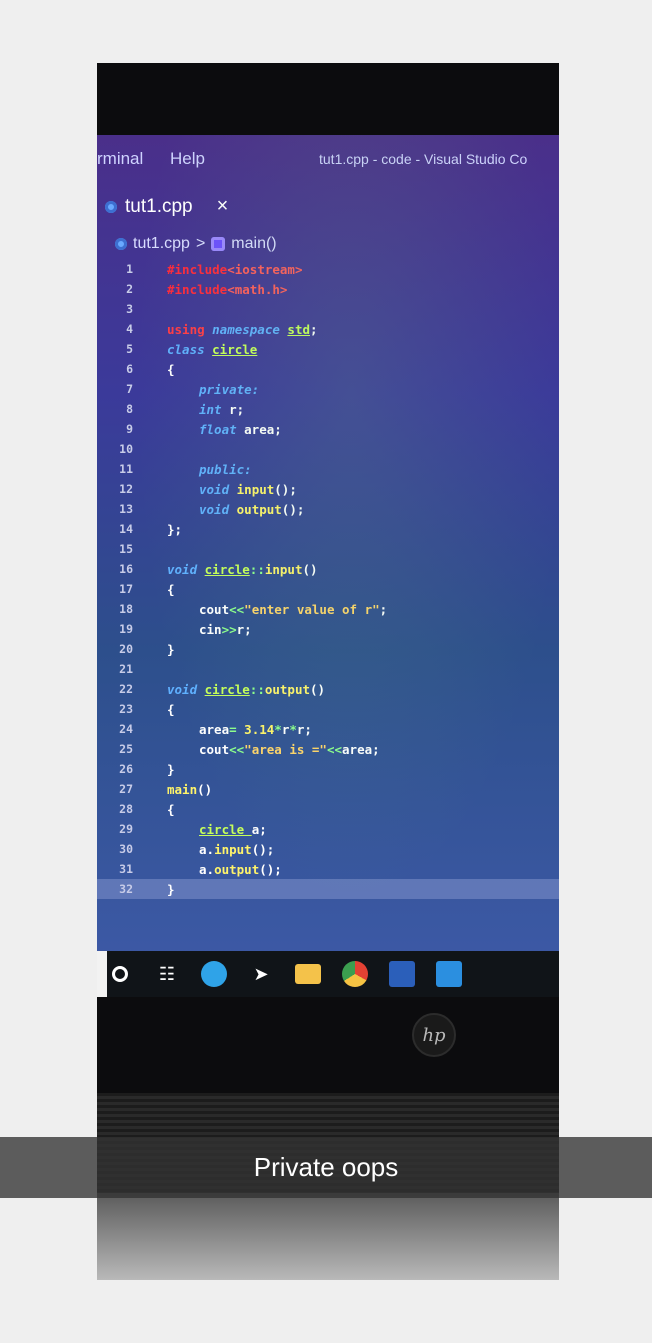  Describe the element at coordinates (171, 369) in the screenshot. I see `code-text: {` at that location.